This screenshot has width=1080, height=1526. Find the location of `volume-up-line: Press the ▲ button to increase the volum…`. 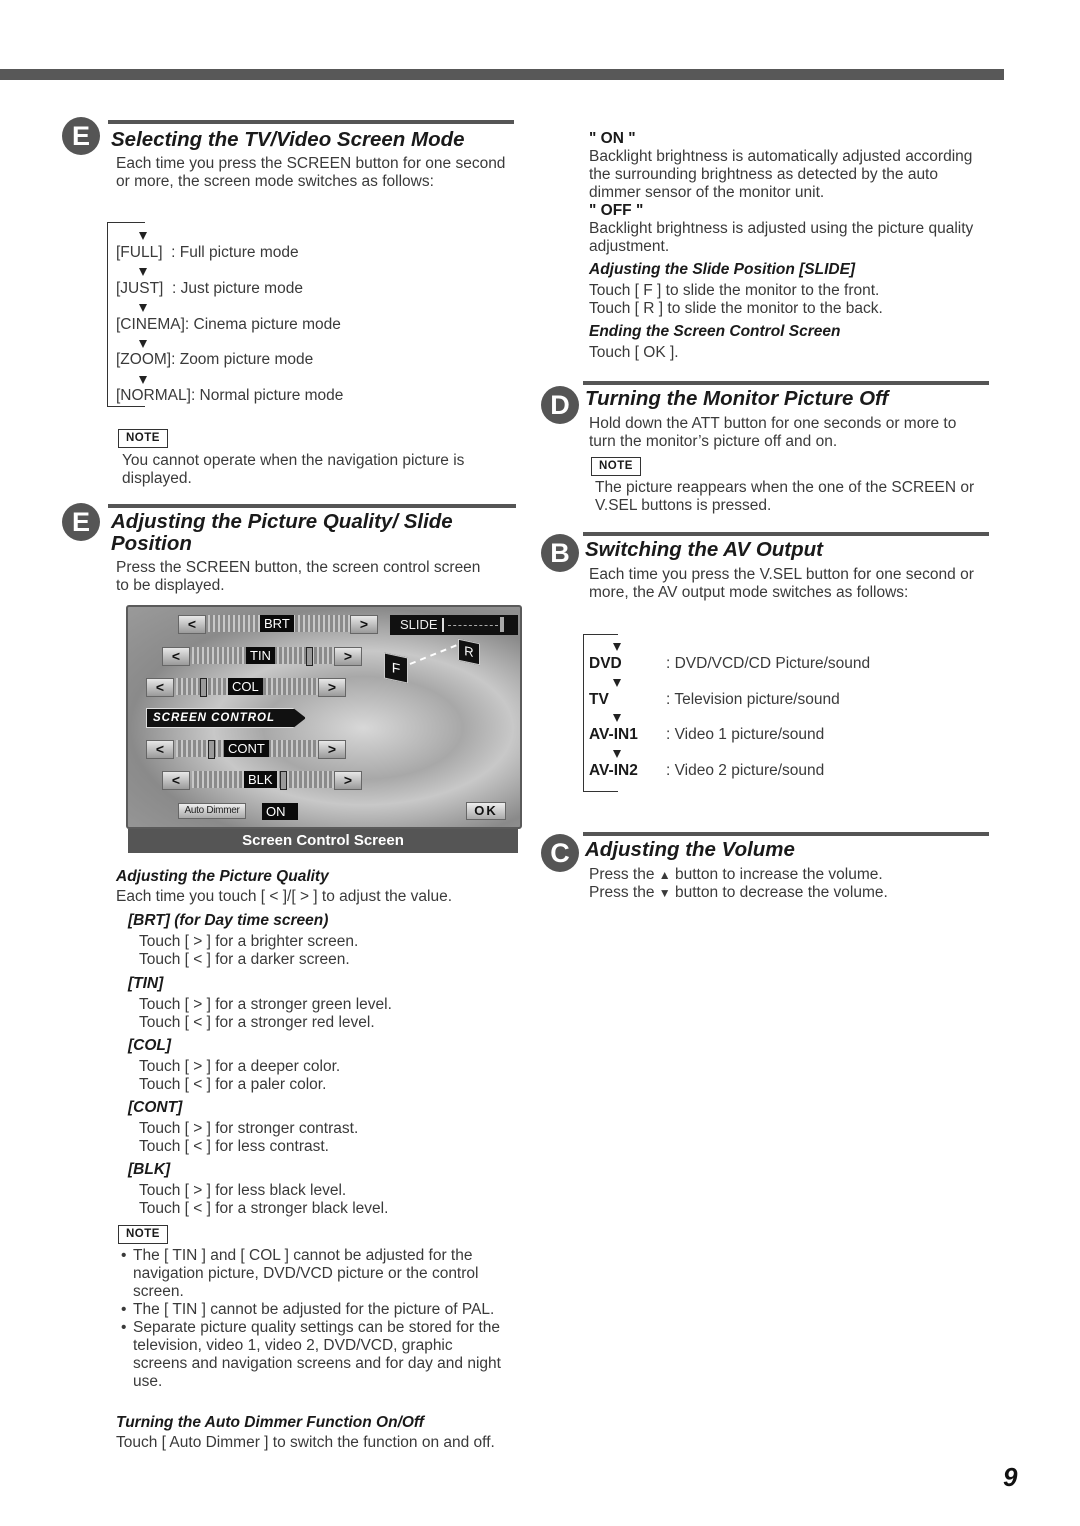

volume-up-line: Press the ▲ button to increase the volum… is located at coordinates (736, 874).